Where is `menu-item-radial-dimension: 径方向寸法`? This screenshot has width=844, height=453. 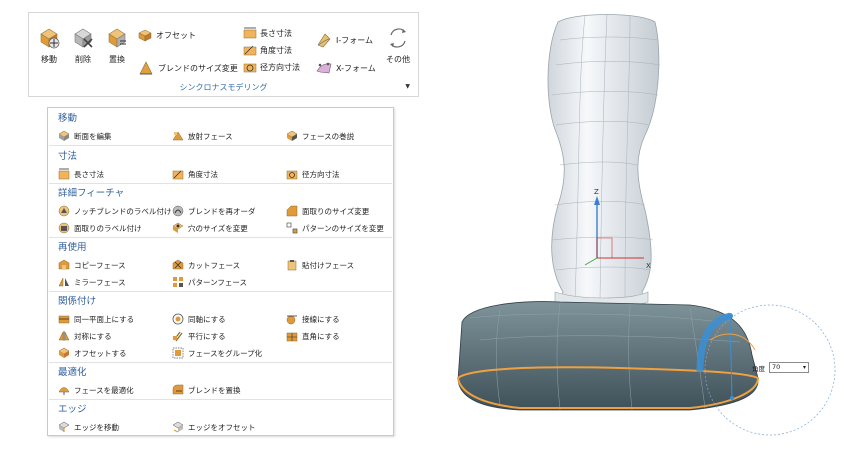
menu-item-radial-dimension: 径方向寸法 is located at coordinates (313, 174).